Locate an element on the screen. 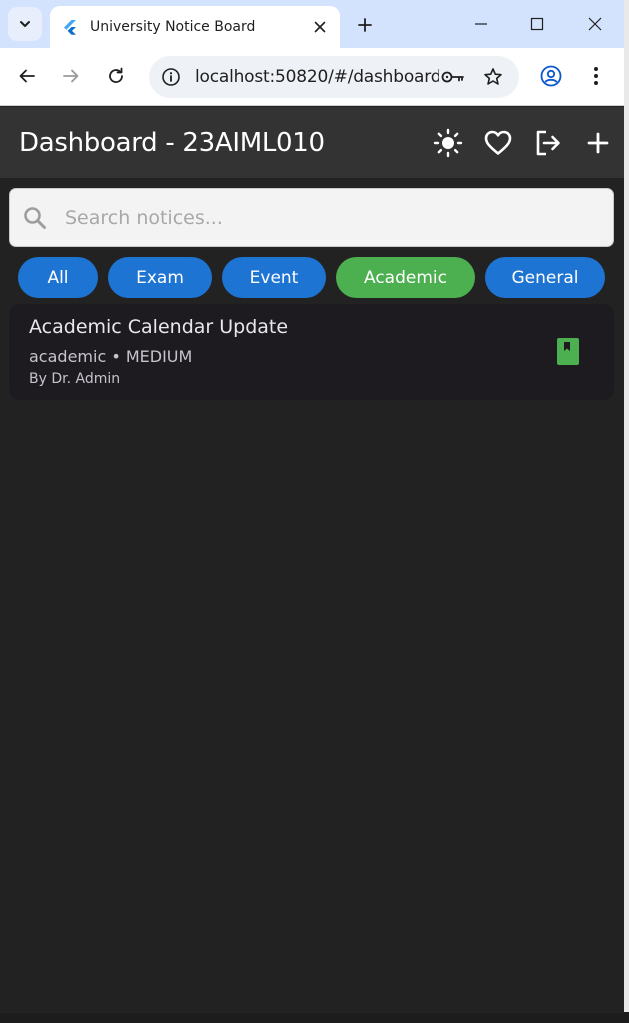 The image size is (629, 1023). app-bar: Dashboard - 23AIML010 is located at coordinates (312, 142).